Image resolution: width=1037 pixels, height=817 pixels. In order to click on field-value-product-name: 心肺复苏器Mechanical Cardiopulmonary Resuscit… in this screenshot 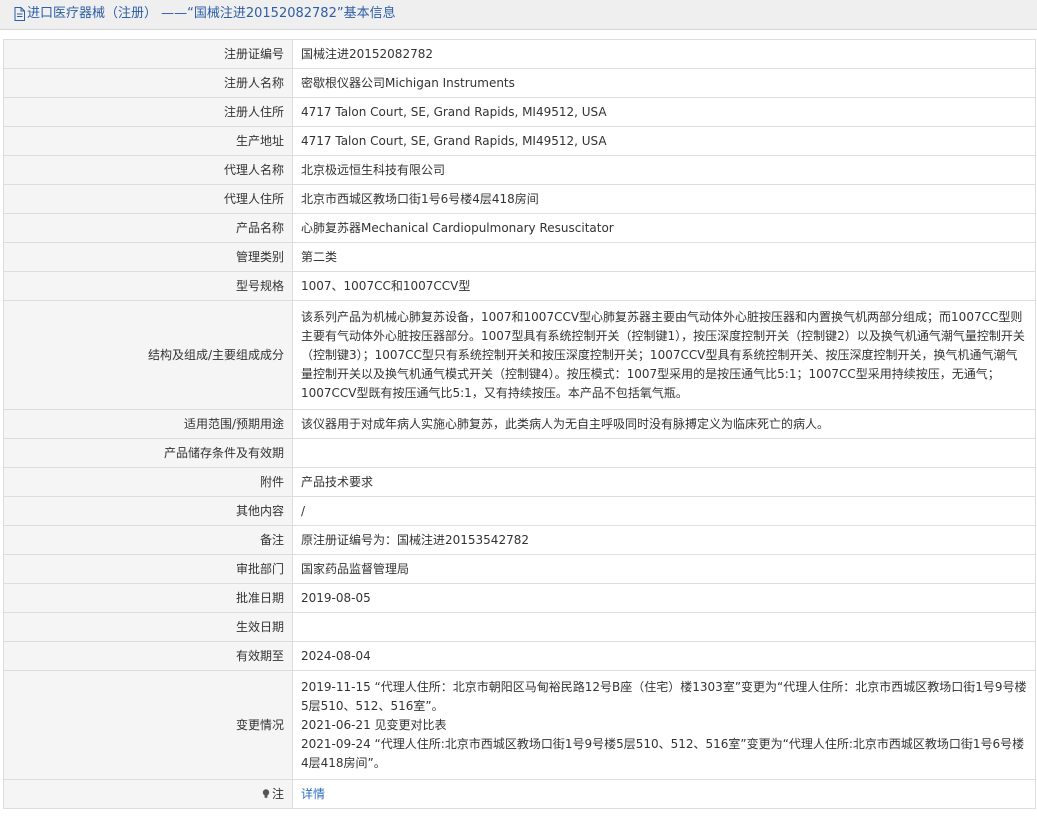, I will do `click(664, 228)`.